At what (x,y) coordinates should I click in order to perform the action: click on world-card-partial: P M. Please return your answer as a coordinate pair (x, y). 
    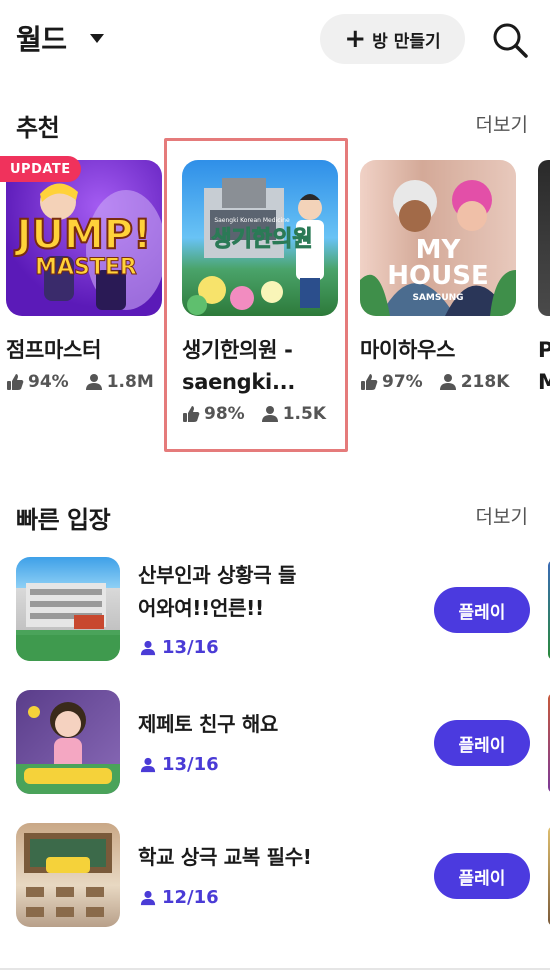
    Looking at the image, I should click on (544, 279).